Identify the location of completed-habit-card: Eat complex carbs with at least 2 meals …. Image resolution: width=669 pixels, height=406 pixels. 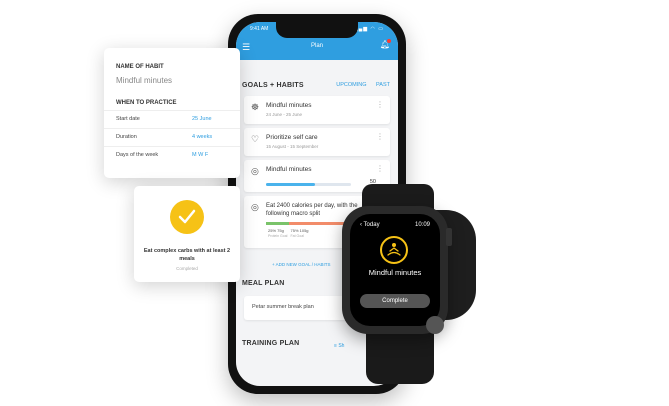
(187, 234).